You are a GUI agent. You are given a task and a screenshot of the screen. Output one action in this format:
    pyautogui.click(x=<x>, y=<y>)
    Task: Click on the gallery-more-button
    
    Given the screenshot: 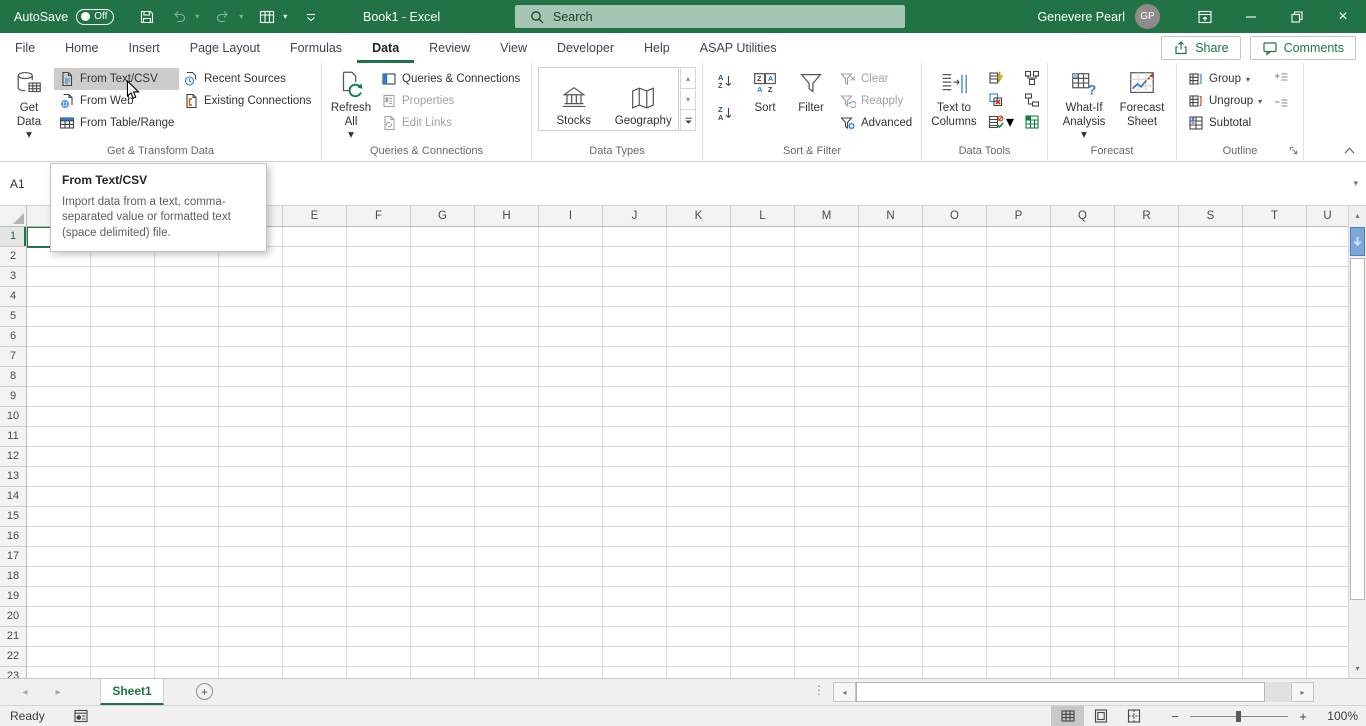 What is the action you would take?
    pyautogui.click(x=688, y=120)
    